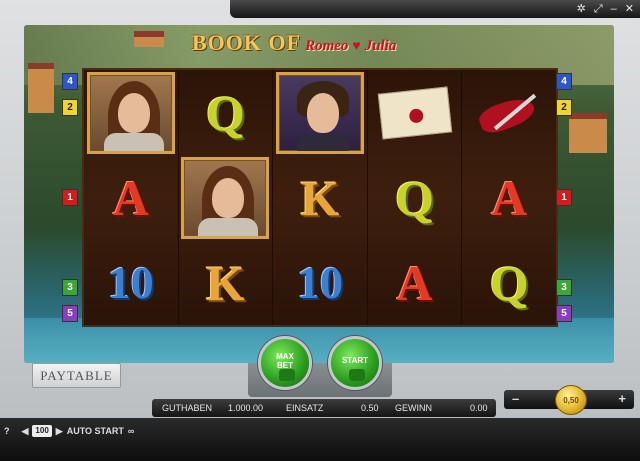  I want to click on replay-arrow-icon, so click(357, 375).